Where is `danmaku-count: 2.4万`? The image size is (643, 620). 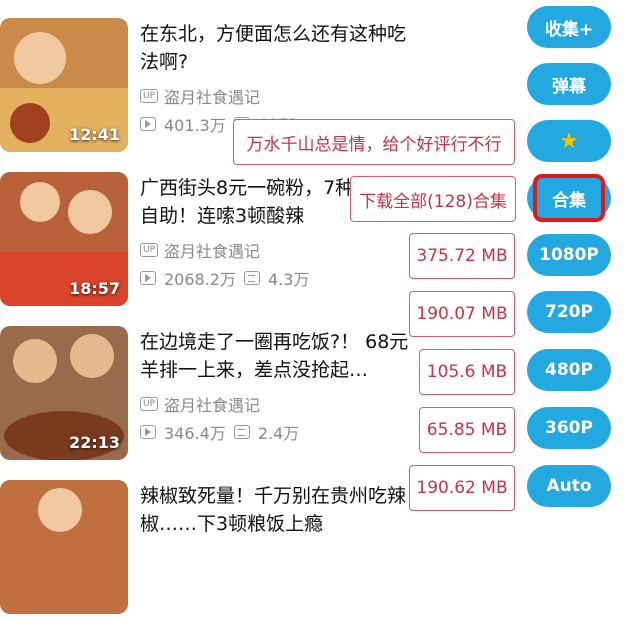
danmaku-count: 2.4万 is located at coordinates (278, 433).